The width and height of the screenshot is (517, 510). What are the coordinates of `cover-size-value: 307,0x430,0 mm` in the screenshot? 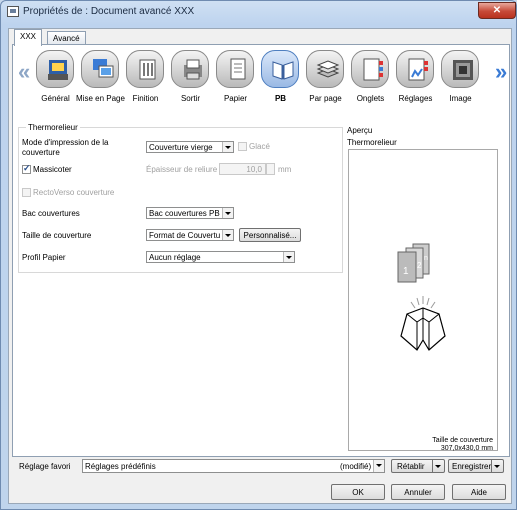 It's located at (466, 448).